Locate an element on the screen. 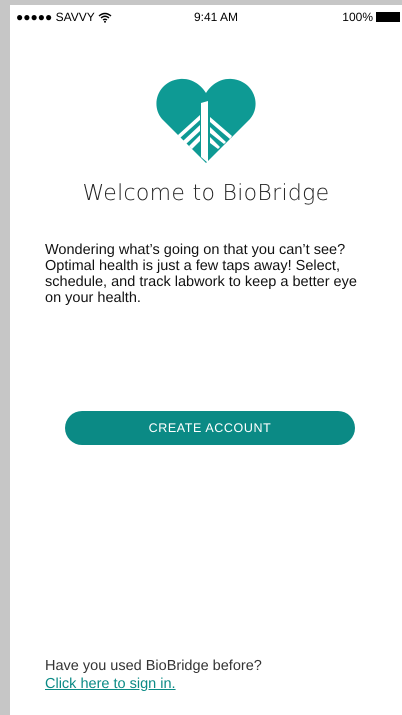 This screenshot has height=715, width=402. battery-percent: 100% is located at coordinates (357, 17).